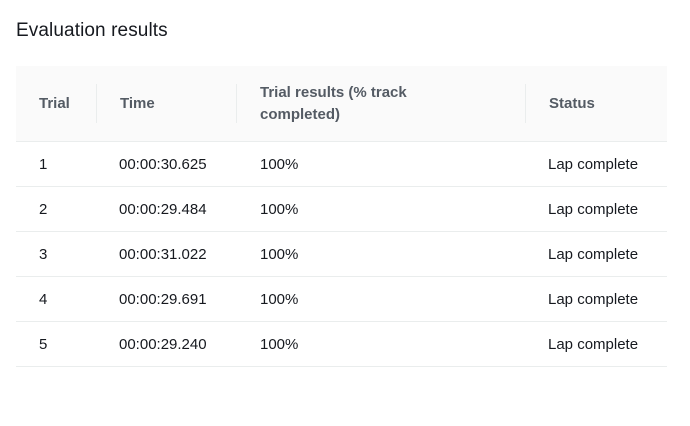 This screenshot has height=426, width=690. Describe the element at coordinates (43, 254) in the screenshot. I see `cell-trial: 3` at that location.